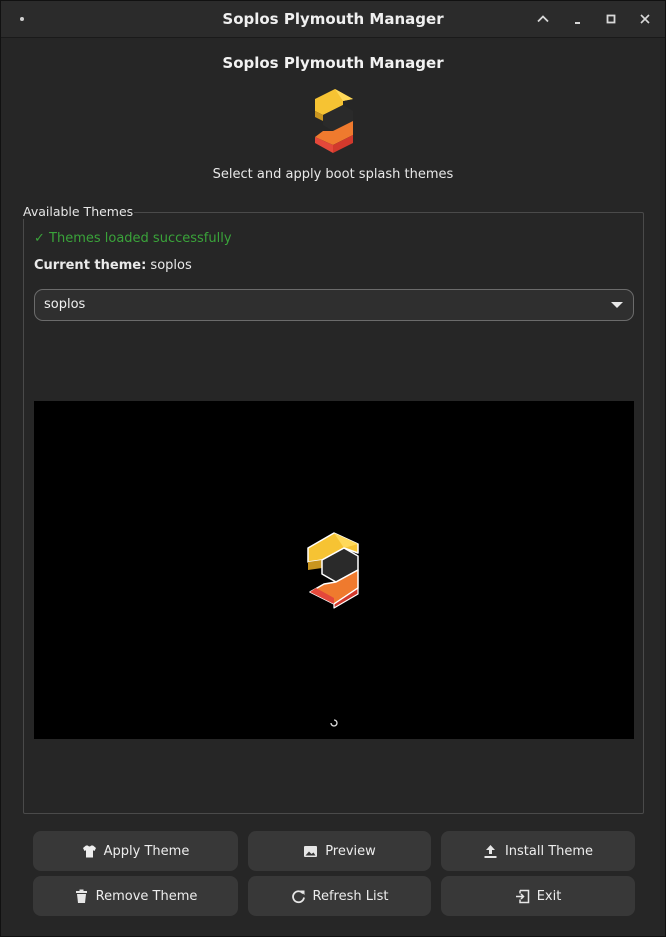 This screenshot has width=666, height=937. What do you see at coordinates (310, 851) in the screenshot?
I see `image-icon` at bounding box center [310, 851].